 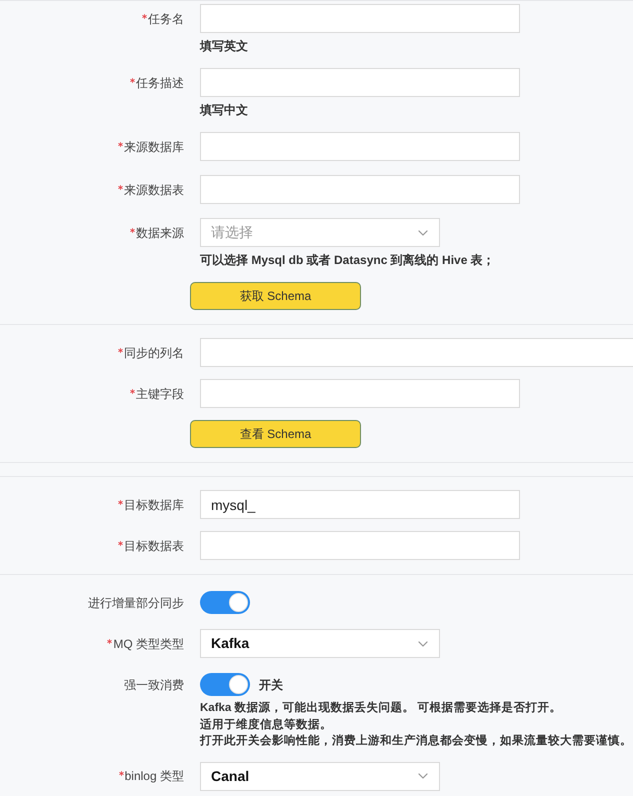 I want to click on switch-label: 开关, so click(x=271, y=685).